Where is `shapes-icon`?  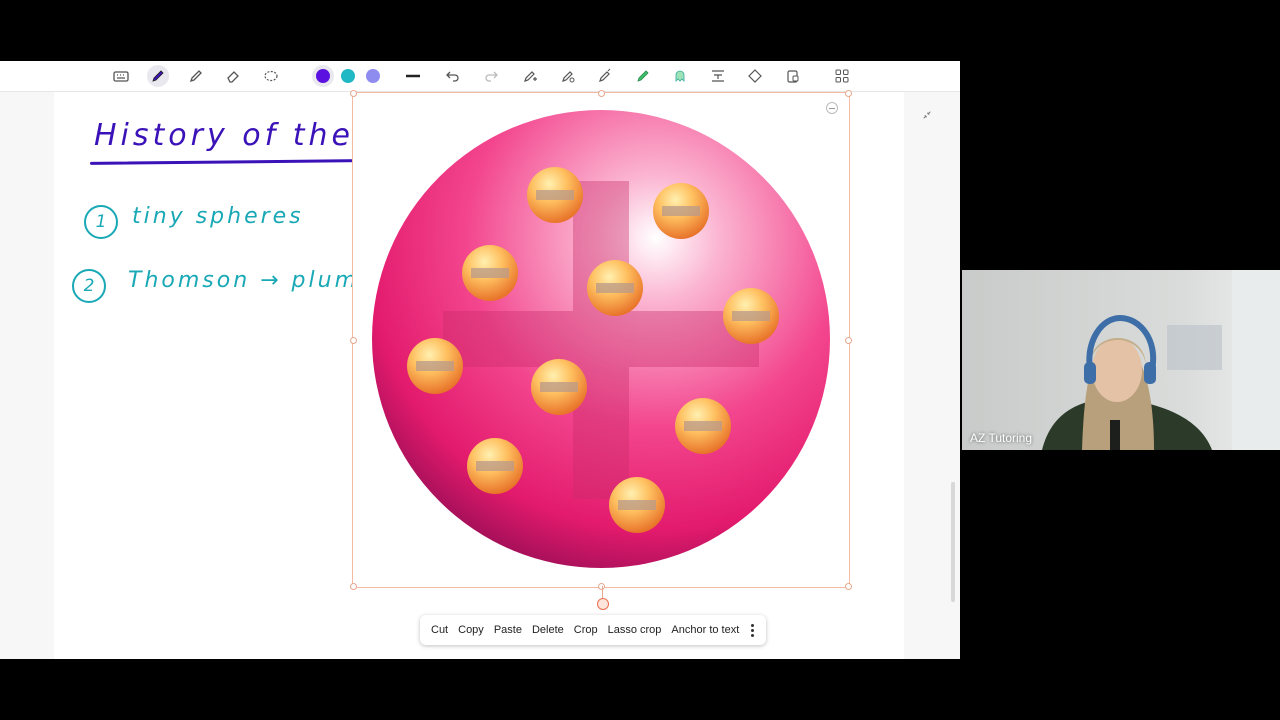 shapes-icon is located at coordinates (755, 76).